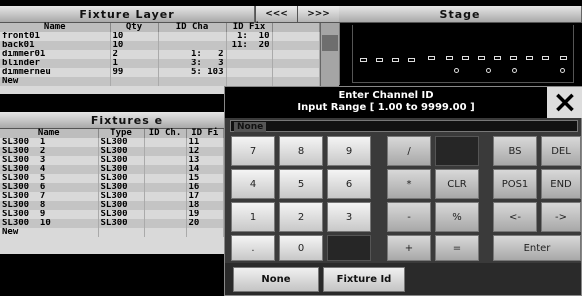 This screenshot has height=296, width=582. Describe the element at coordinates (160, 54) in the screenshot. I see `table-row: dimmer01 2 1: 2` at that location.